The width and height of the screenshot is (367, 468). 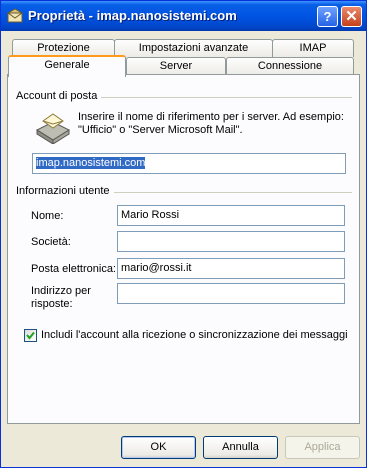 I want to click on account-name-value: imap.nanosistemi.com, so click(x=91, y=163).